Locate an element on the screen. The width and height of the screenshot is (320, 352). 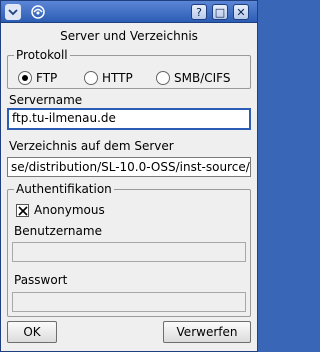
window-menu-icon is located at coordinates (13, 12).